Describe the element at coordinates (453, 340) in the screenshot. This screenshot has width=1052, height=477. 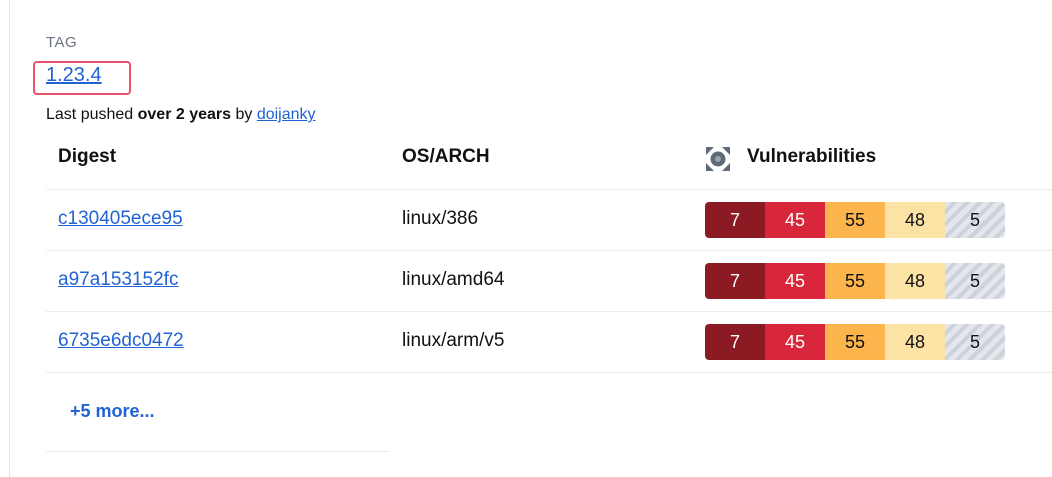
I see `os-arch-value: linux/arm/v5` at that location.